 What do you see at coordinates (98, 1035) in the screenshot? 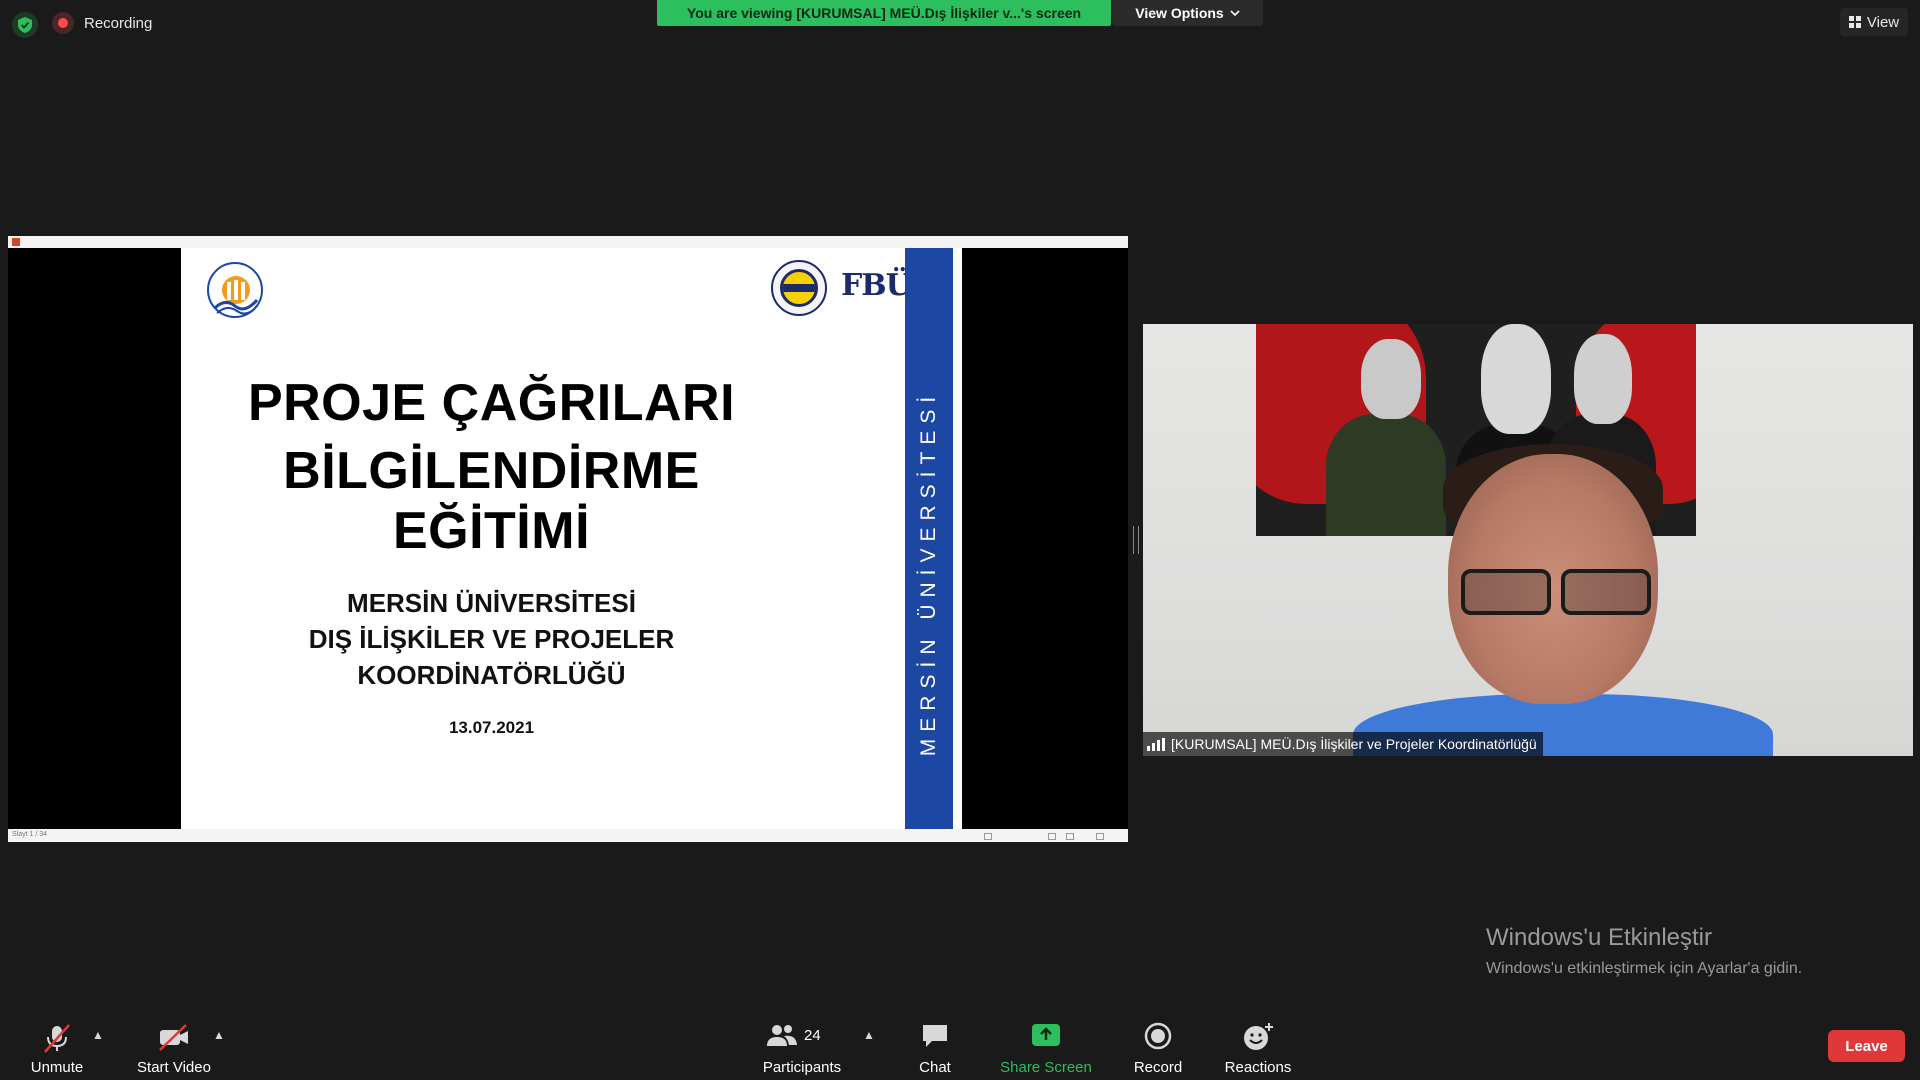
I see `audio-options-caret-icon: ▲` at bounding box center [98, 1035].